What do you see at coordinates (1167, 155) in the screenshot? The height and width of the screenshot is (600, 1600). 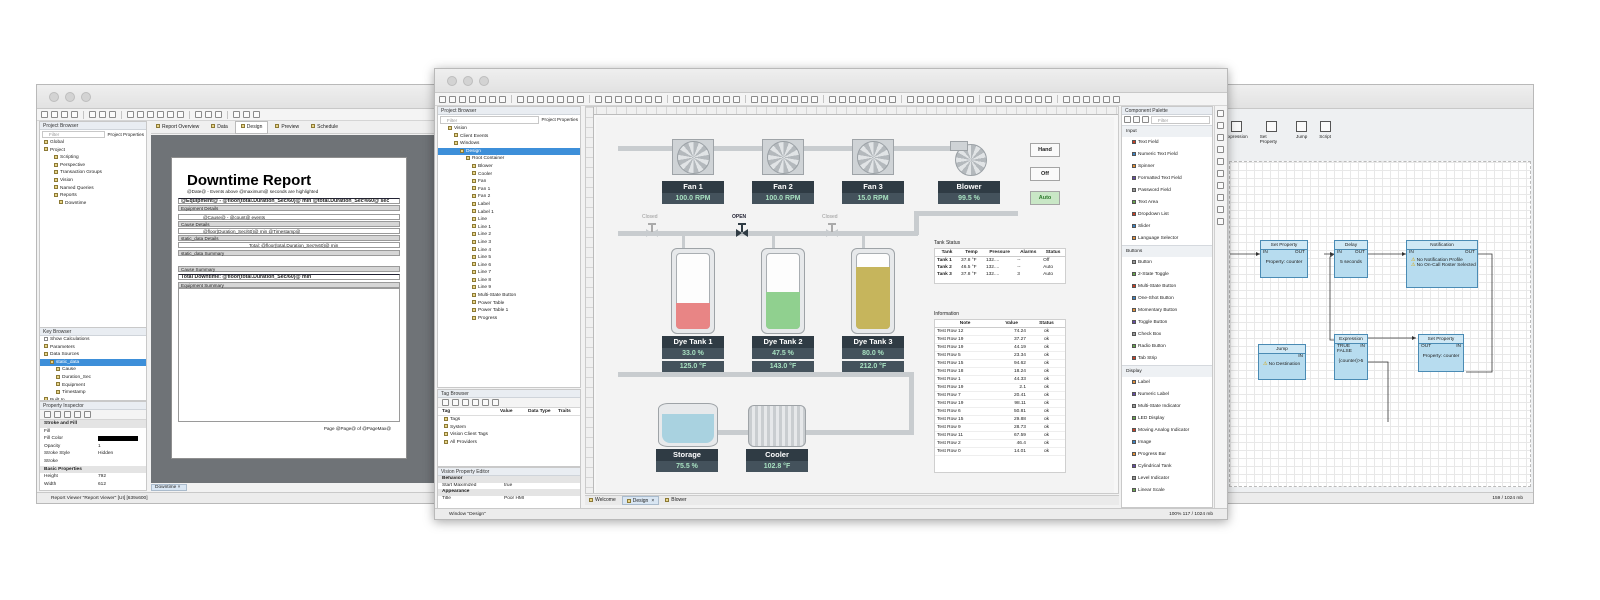 I see `palette-item: Numeric Text Field` at bounding box center [1167, 155].